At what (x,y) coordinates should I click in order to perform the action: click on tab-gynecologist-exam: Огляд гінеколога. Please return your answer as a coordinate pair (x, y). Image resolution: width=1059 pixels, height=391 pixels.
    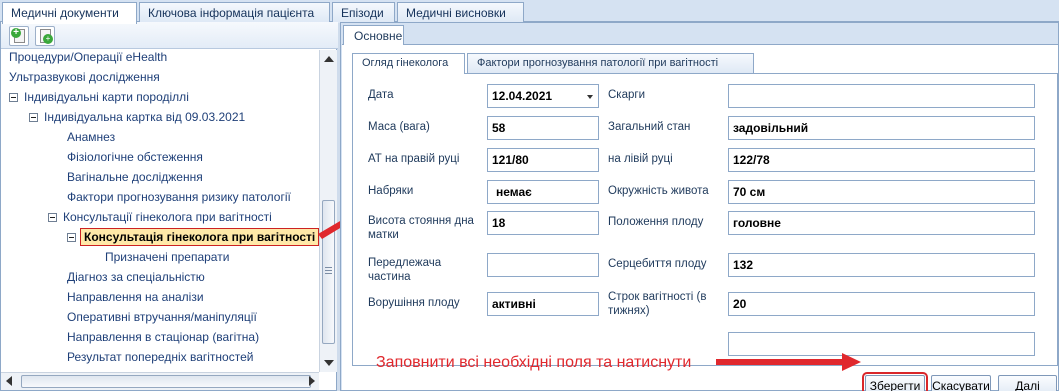
    Looking at the image, I should click on (408, 63).